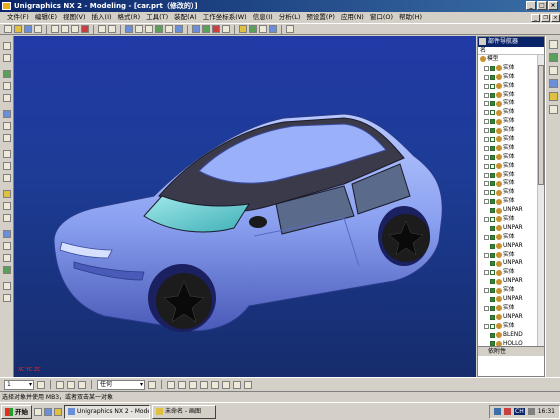  What do you see at coordinates (263, 17) in the screenshot?
I see `menu-info: 信息(I)` at bounding box center [263, 17].